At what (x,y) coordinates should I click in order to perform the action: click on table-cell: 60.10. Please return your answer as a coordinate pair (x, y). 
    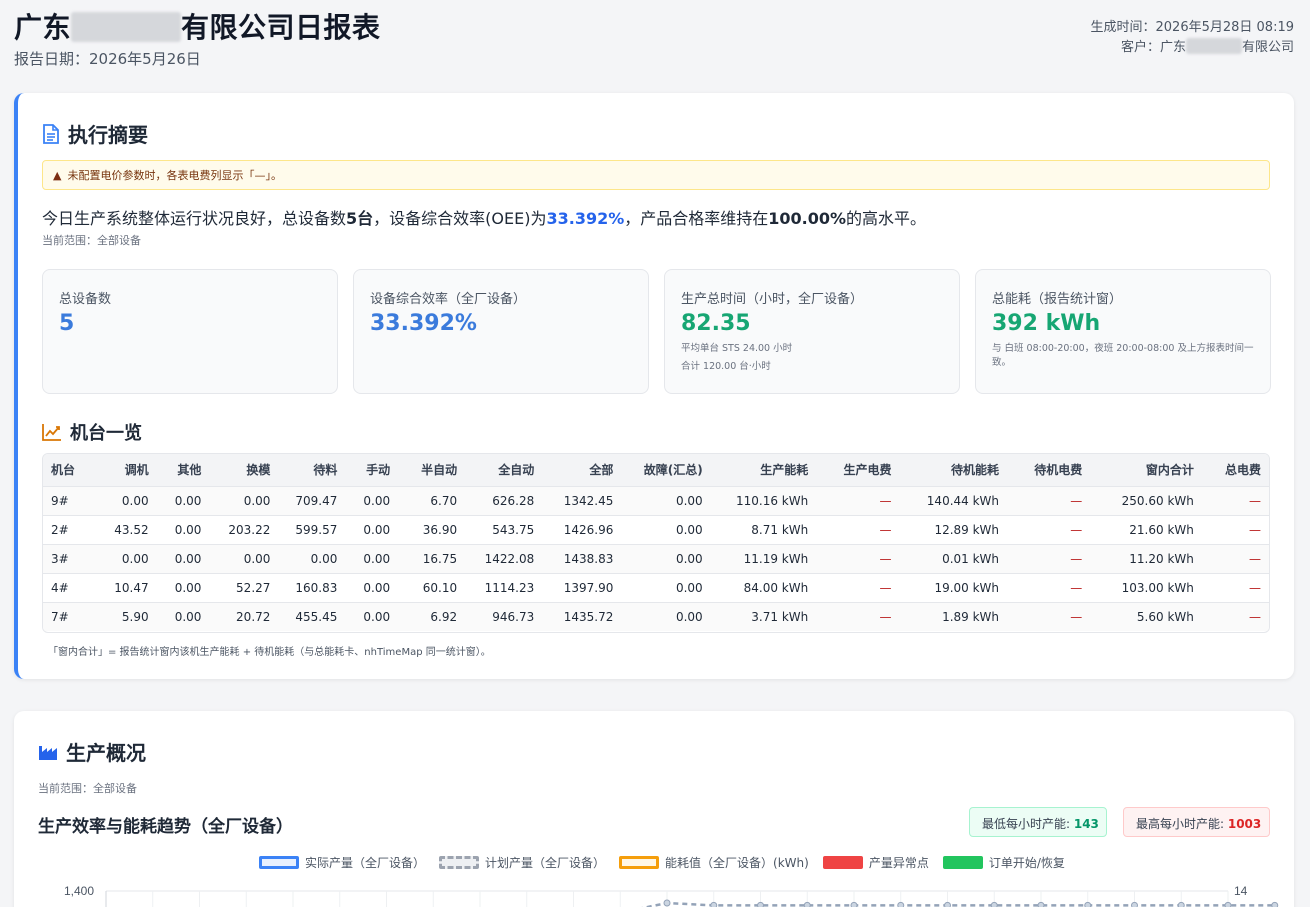
    Looking at the image, I should click on (440, 587).